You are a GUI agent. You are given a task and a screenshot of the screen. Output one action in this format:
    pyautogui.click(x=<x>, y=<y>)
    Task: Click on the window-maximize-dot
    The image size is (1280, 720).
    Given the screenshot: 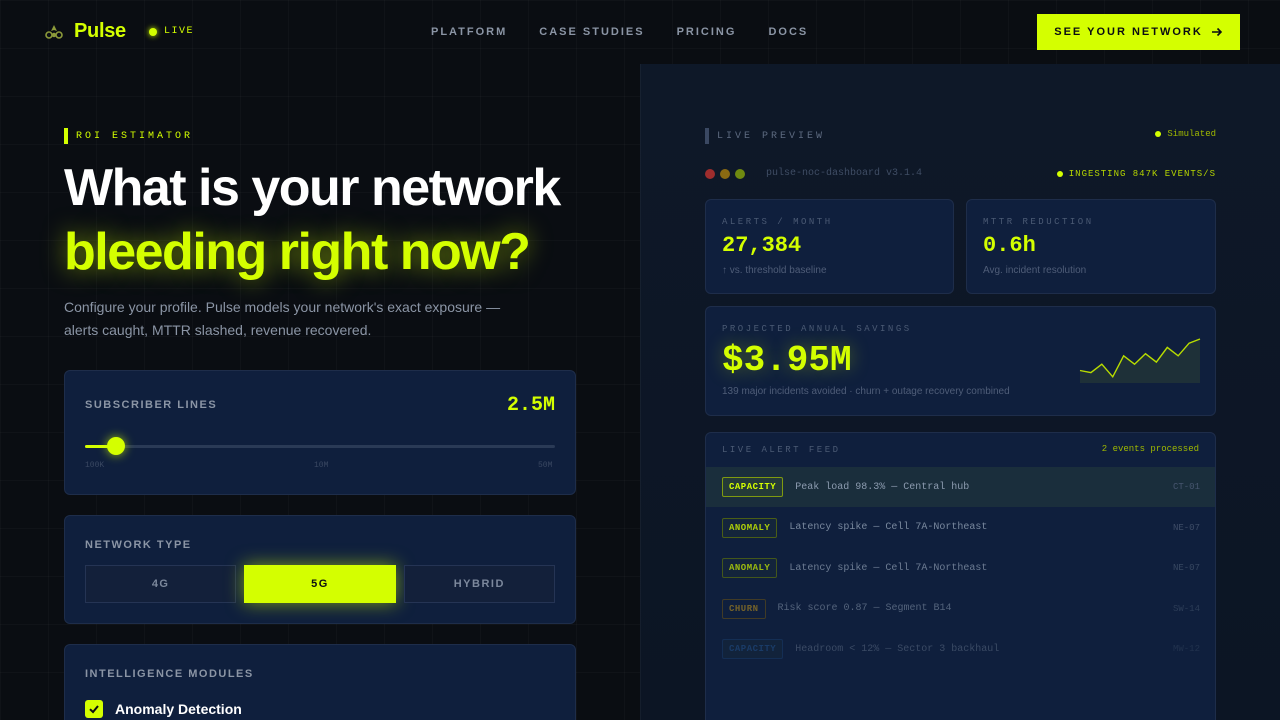 What is the action you would take?
    pyautogui.click(x=740, y=173)
    